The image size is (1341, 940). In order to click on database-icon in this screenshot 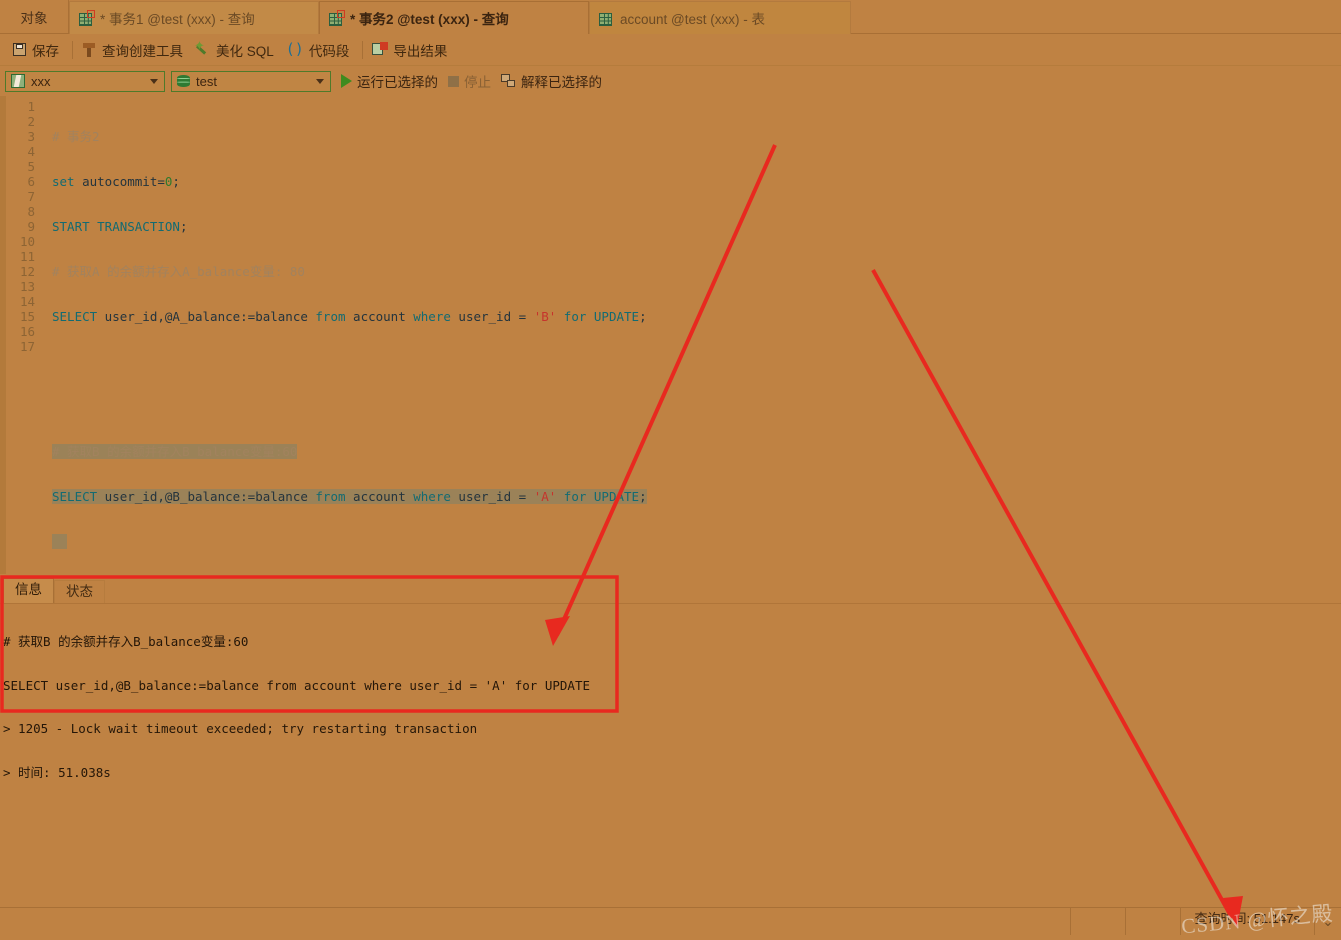, I will do `click(183, 81)`.